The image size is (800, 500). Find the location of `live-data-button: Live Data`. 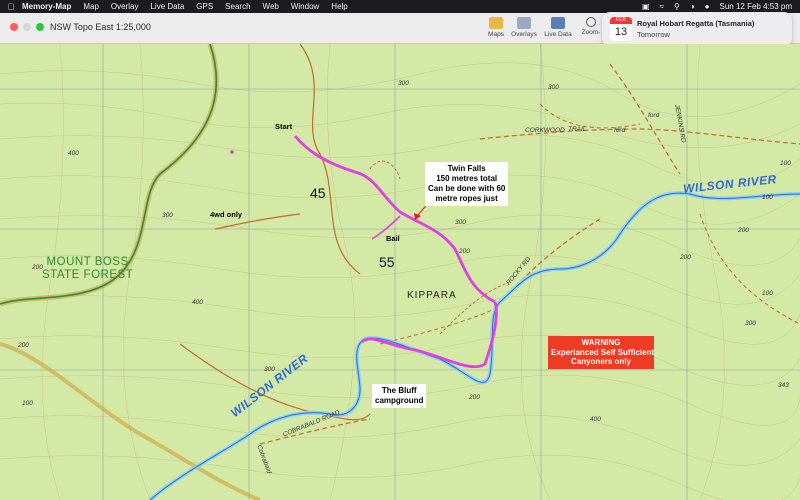

live-data-button: Live Data is located at coordinates (558, 27).